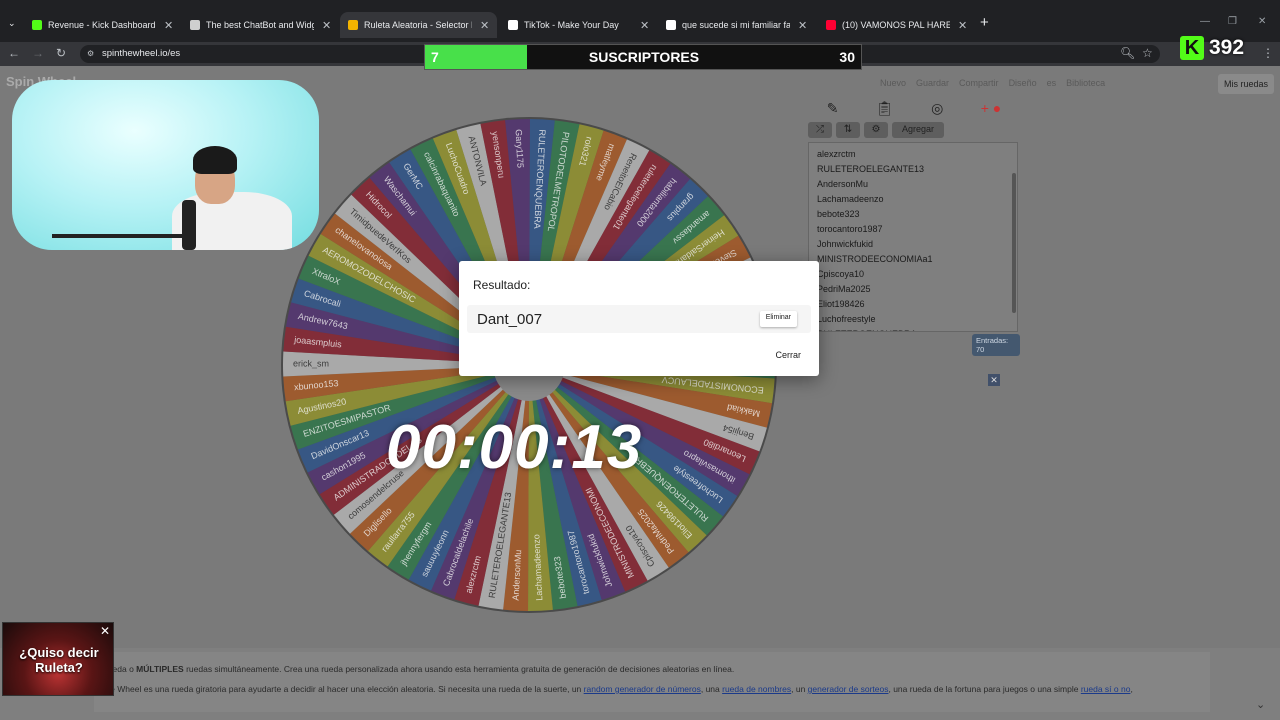 The width and height of the screenshot is (1280, 720). What do you see at coordinates (778, 319) in the screenshot?
I see `delete-winner-button: Eliminar` at bounding box center [778, 319].